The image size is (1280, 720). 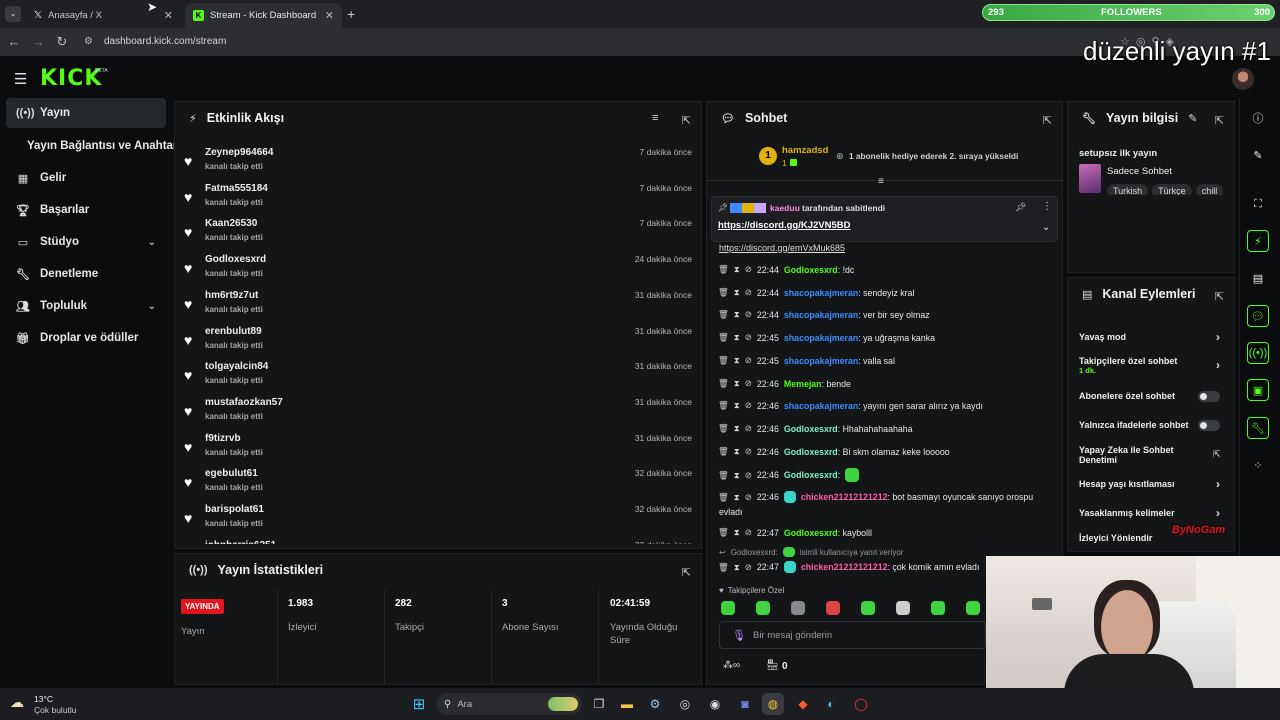 What do you see at coordinates (772, 665) in the screenshot?
I see `store-icon: 🏪︎` at bounding box center [772, 665].